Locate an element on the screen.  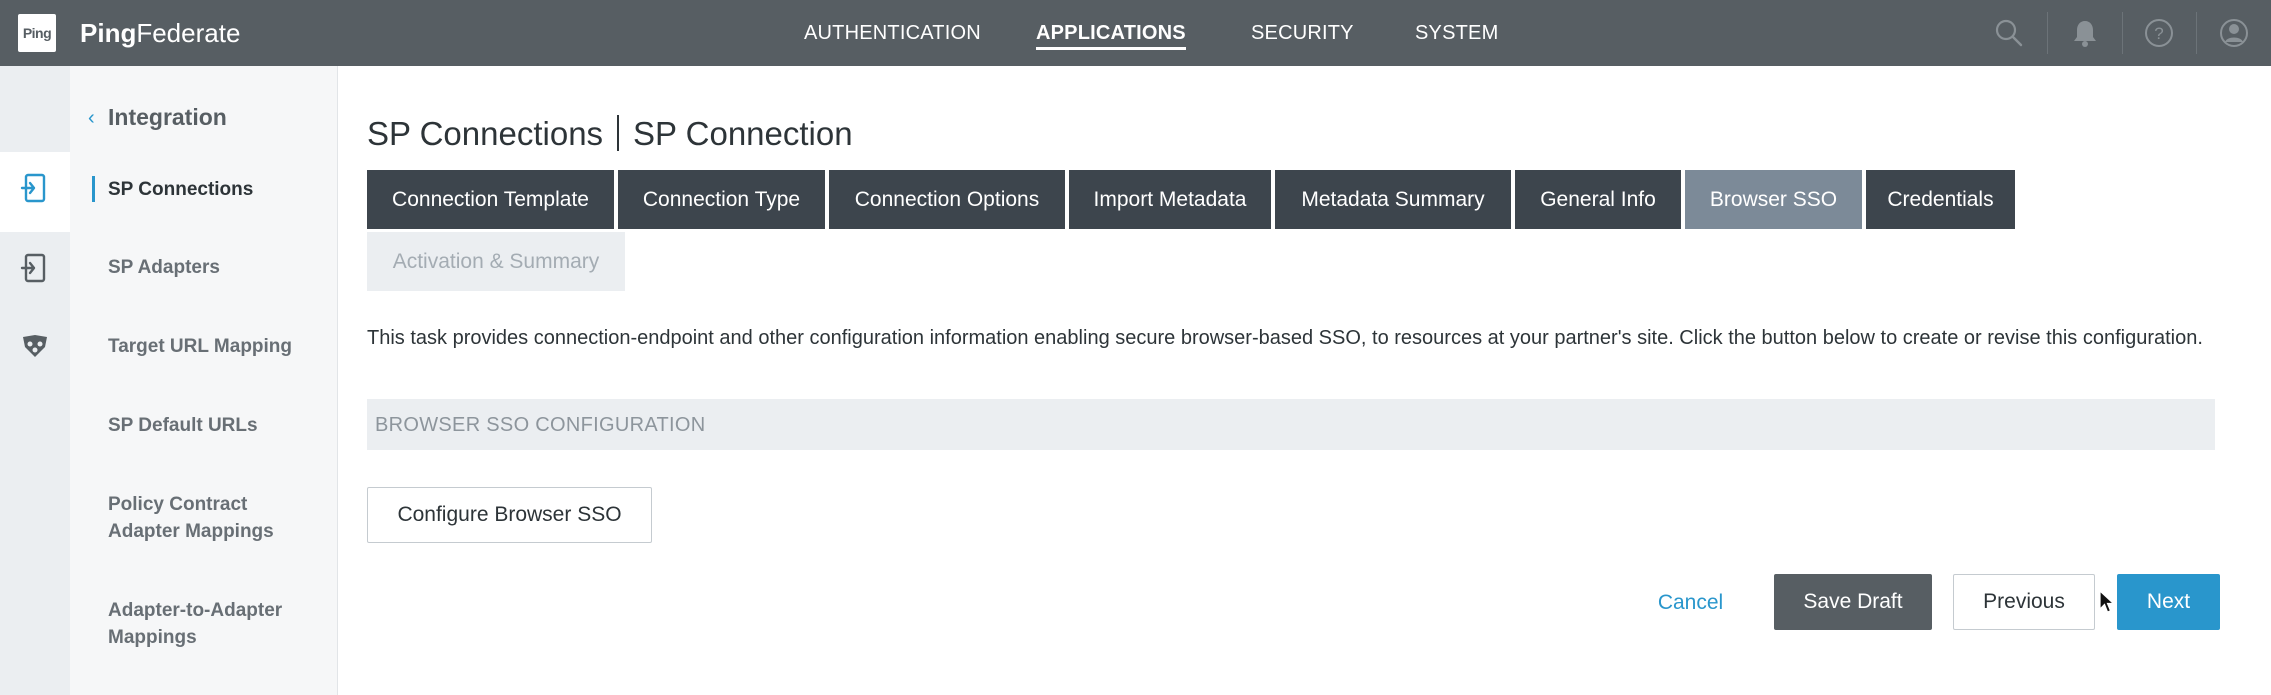
tab-activation-summary: Activation & Summary is located at coordinates (496, 261).